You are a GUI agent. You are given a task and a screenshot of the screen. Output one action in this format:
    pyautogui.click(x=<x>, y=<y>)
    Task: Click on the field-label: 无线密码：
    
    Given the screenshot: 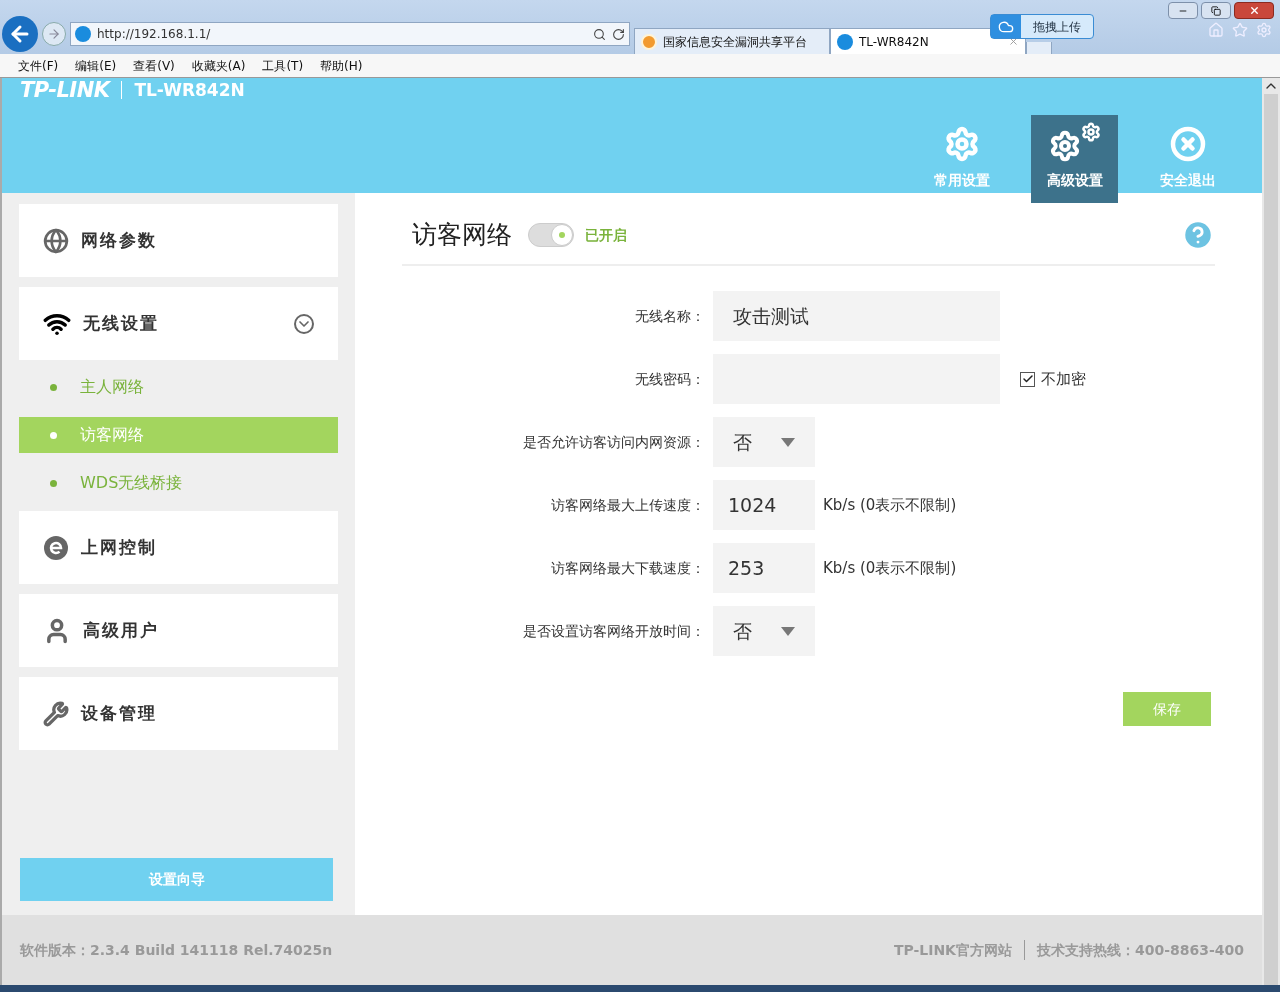 What is the action you would take?
    pyautogui.click(x=670, y=379)
    